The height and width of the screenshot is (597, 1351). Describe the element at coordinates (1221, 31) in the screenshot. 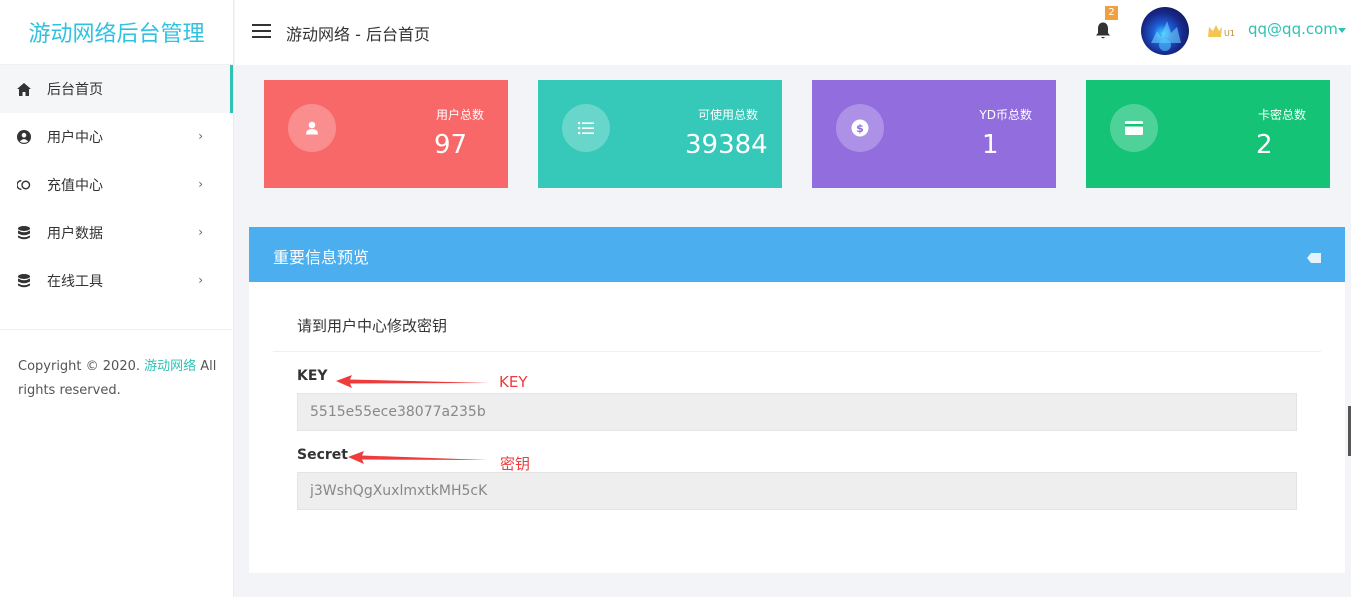

I see `user-level-badge: U1` at that location.